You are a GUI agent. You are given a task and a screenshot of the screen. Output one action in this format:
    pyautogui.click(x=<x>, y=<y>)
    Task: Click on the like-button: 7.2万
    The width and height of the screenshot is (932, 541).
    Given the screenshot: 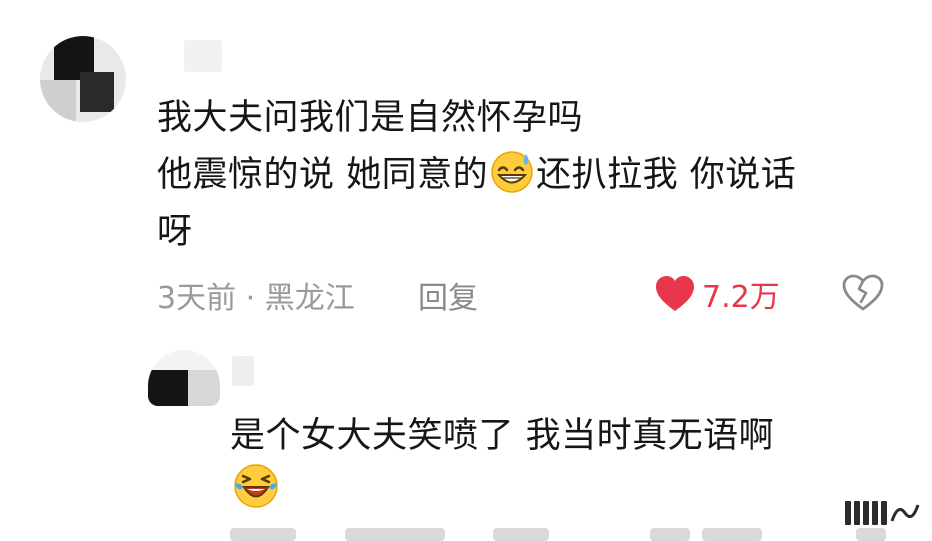 What is the action you would take?
    pyautogui.click(x=717, y=294)
    